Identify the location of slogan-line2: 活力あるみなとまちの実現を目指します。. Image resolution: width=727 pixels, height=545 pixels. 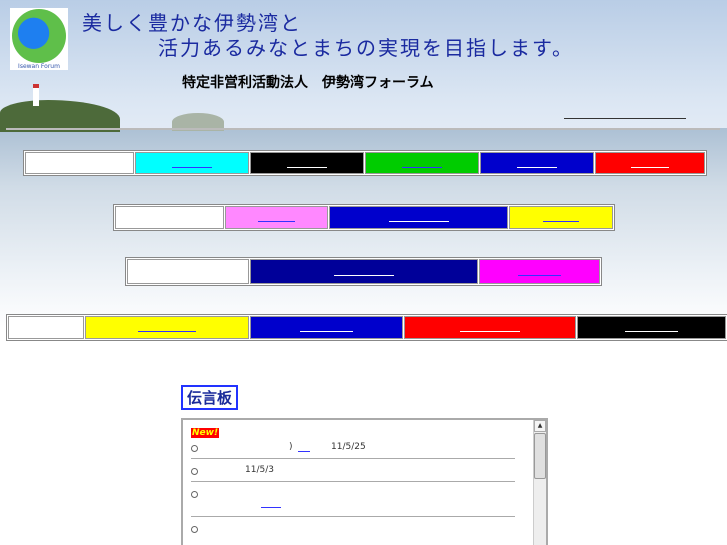
(366, 48).